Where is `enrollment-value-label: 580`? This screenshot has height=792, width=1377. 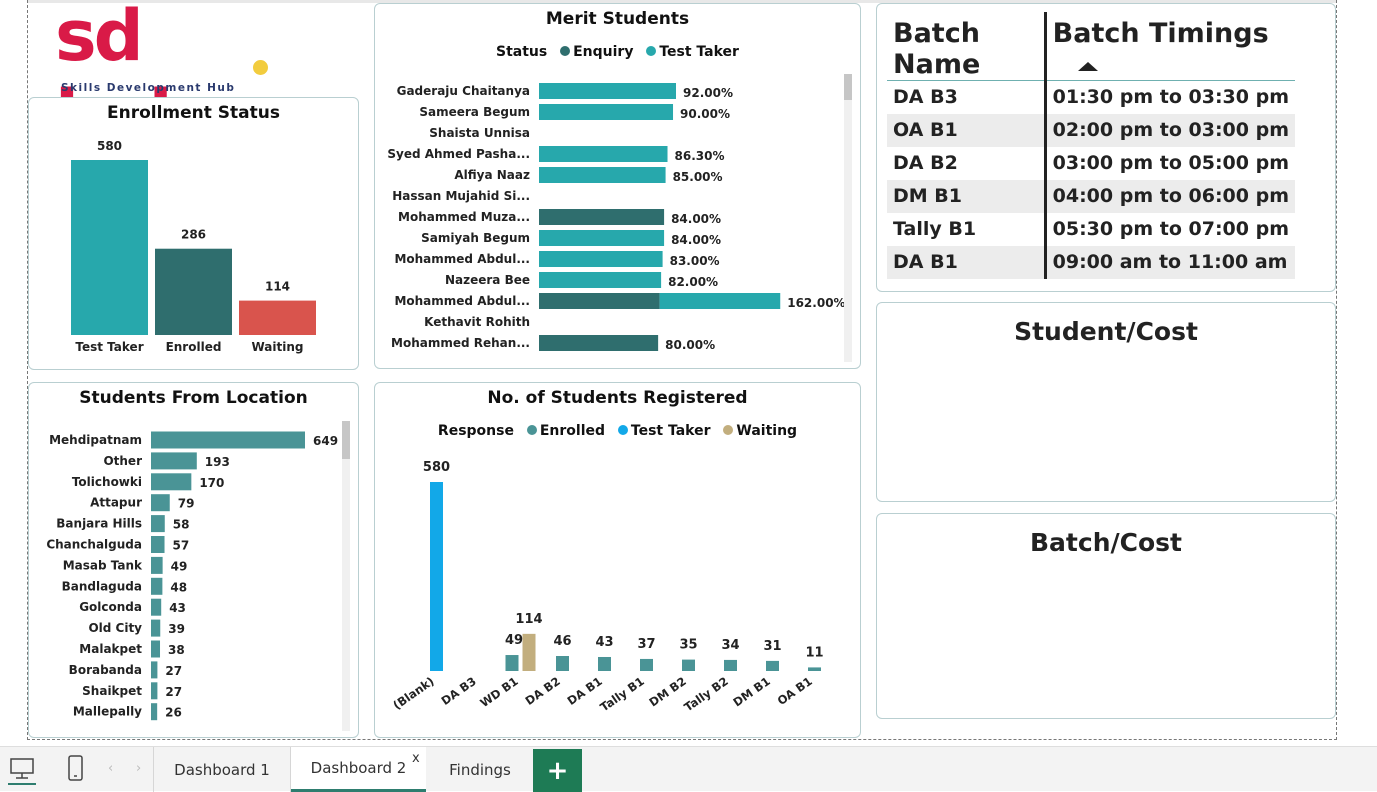 enrollment-value-label: 580 is located at coordinates (109, 146).